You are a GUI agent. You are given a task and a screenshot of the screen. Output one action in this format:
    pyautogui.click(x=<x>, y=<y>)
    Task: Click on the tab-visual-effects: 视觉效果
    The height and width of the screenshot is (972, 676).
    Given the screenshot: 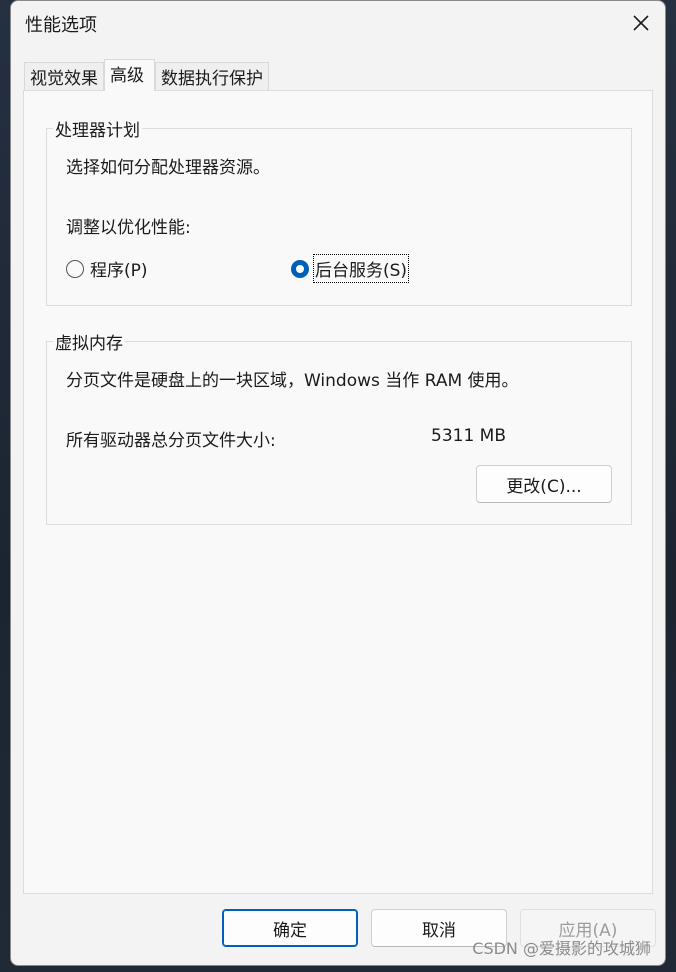 What is the action you would take?
    pyautogui.click(x=64, y=76)
    